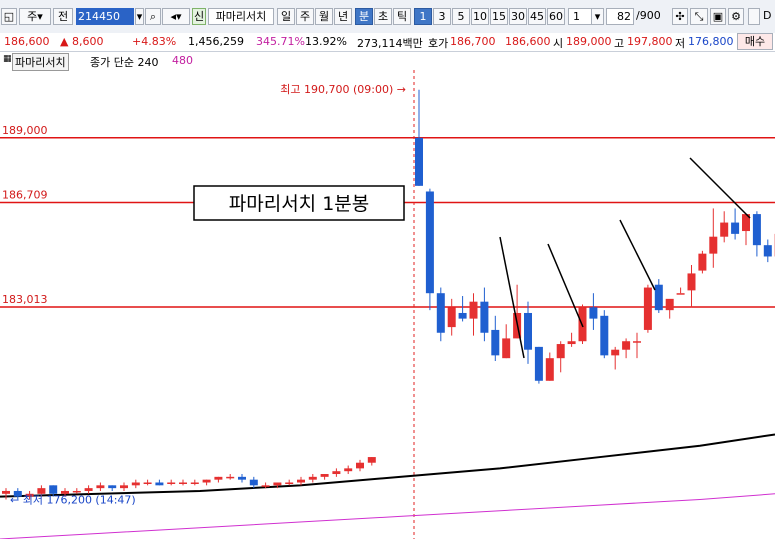  What do you see at coordinates (473, 41) in the screenshot?
I see `ask-price: 186,700` at bounding box center [473, 41].